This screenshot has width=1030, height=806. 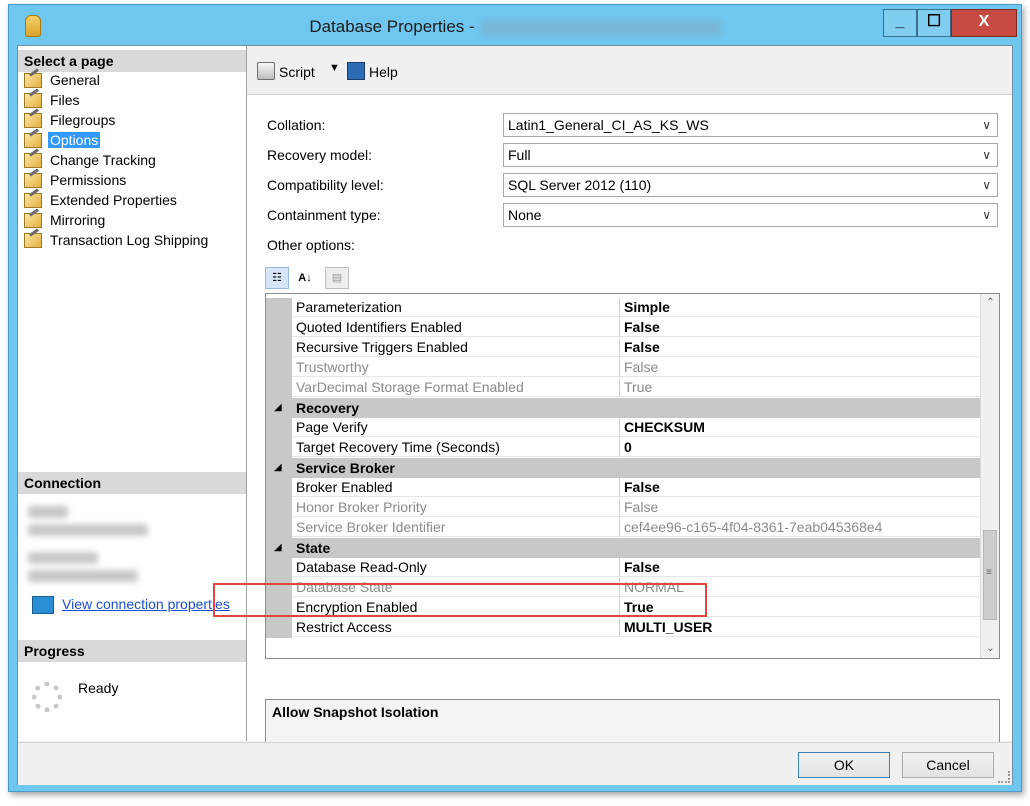 What do you see at coordinates (456, 627) in the screenshot?
I see `grid-property-name: Restrict Access` at bounding box center [456, 627].